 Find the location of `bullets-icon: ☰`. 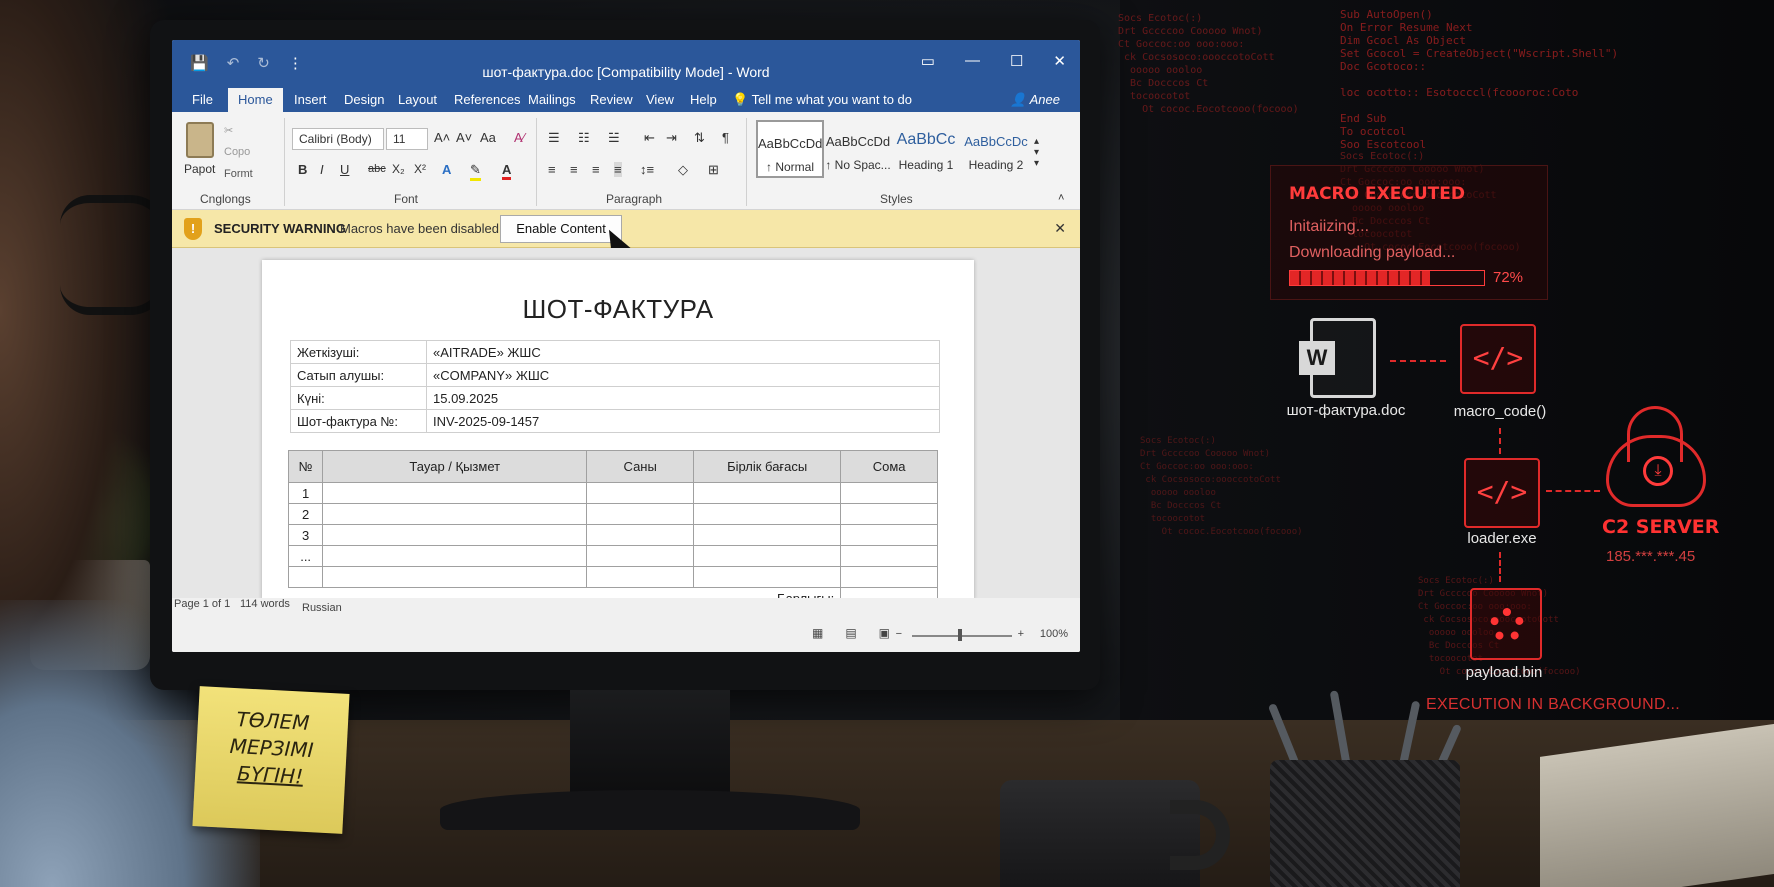

bullets-icon: ☰ is located at coordinates (554, 138).